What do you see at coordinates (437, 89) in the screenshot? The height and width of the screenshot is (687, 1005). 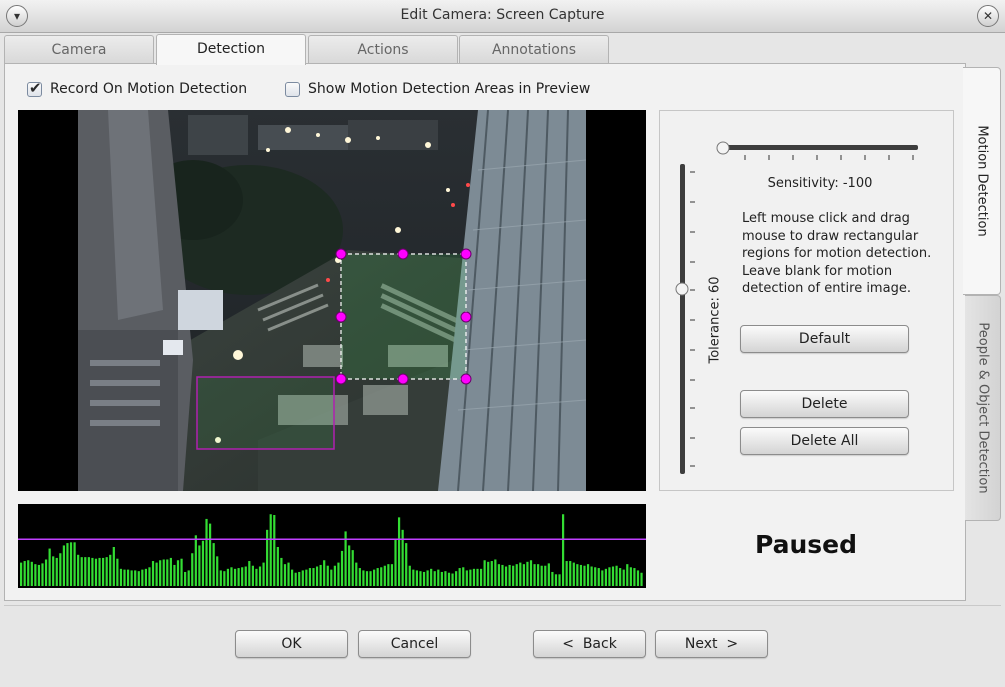 I see `show-areas-checkbox: Show Motion Detection Areas in Preview` at bounding box center [437, 89].